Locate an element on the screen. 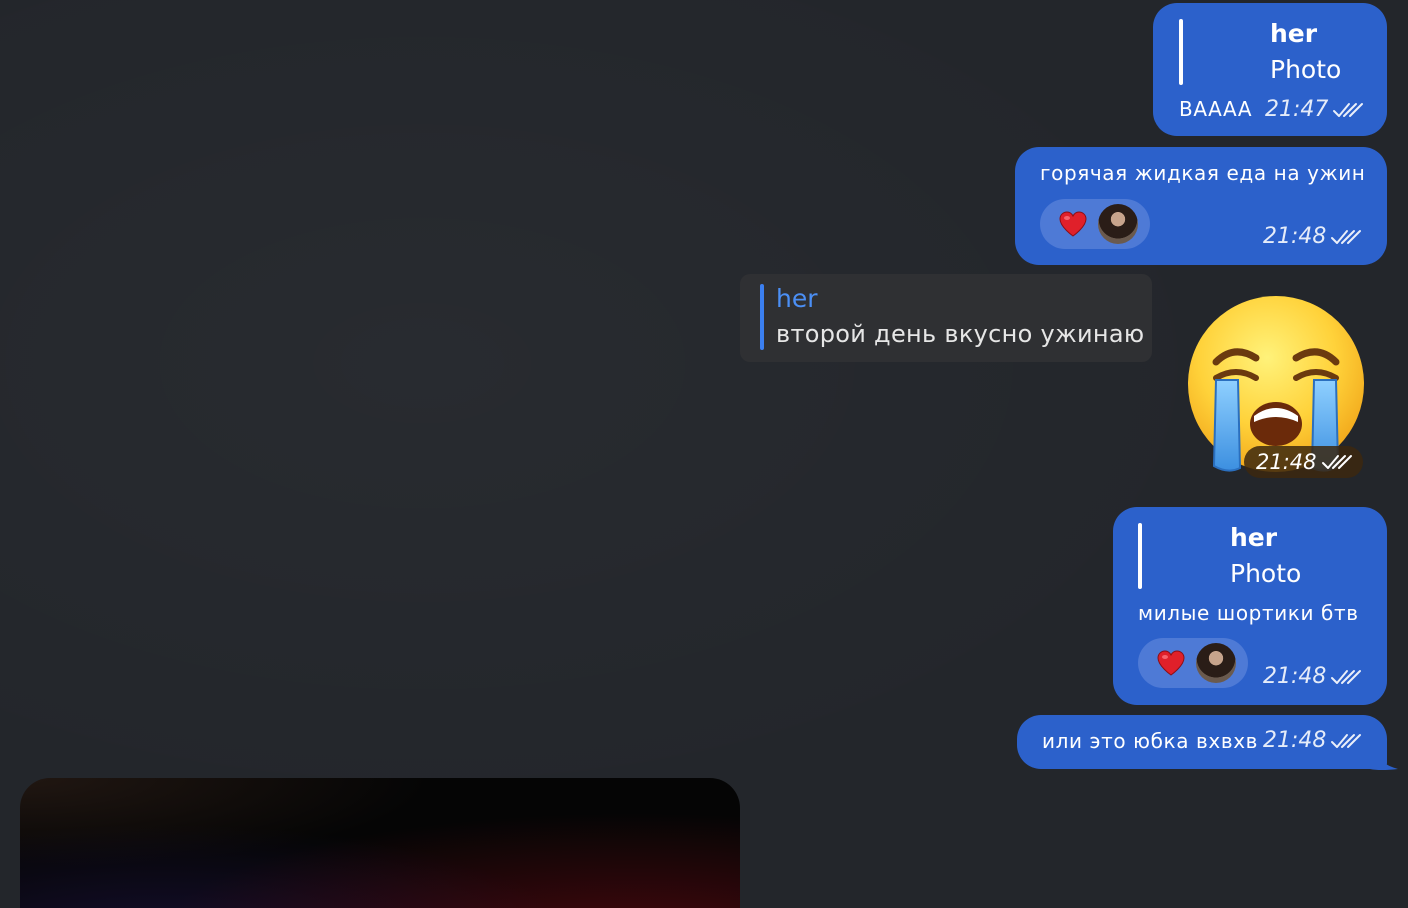 This screenshot has width=1408, height=908. outgoing-message: или это юбка вхвхв 21:48 is located at coordinates (1202, 742).